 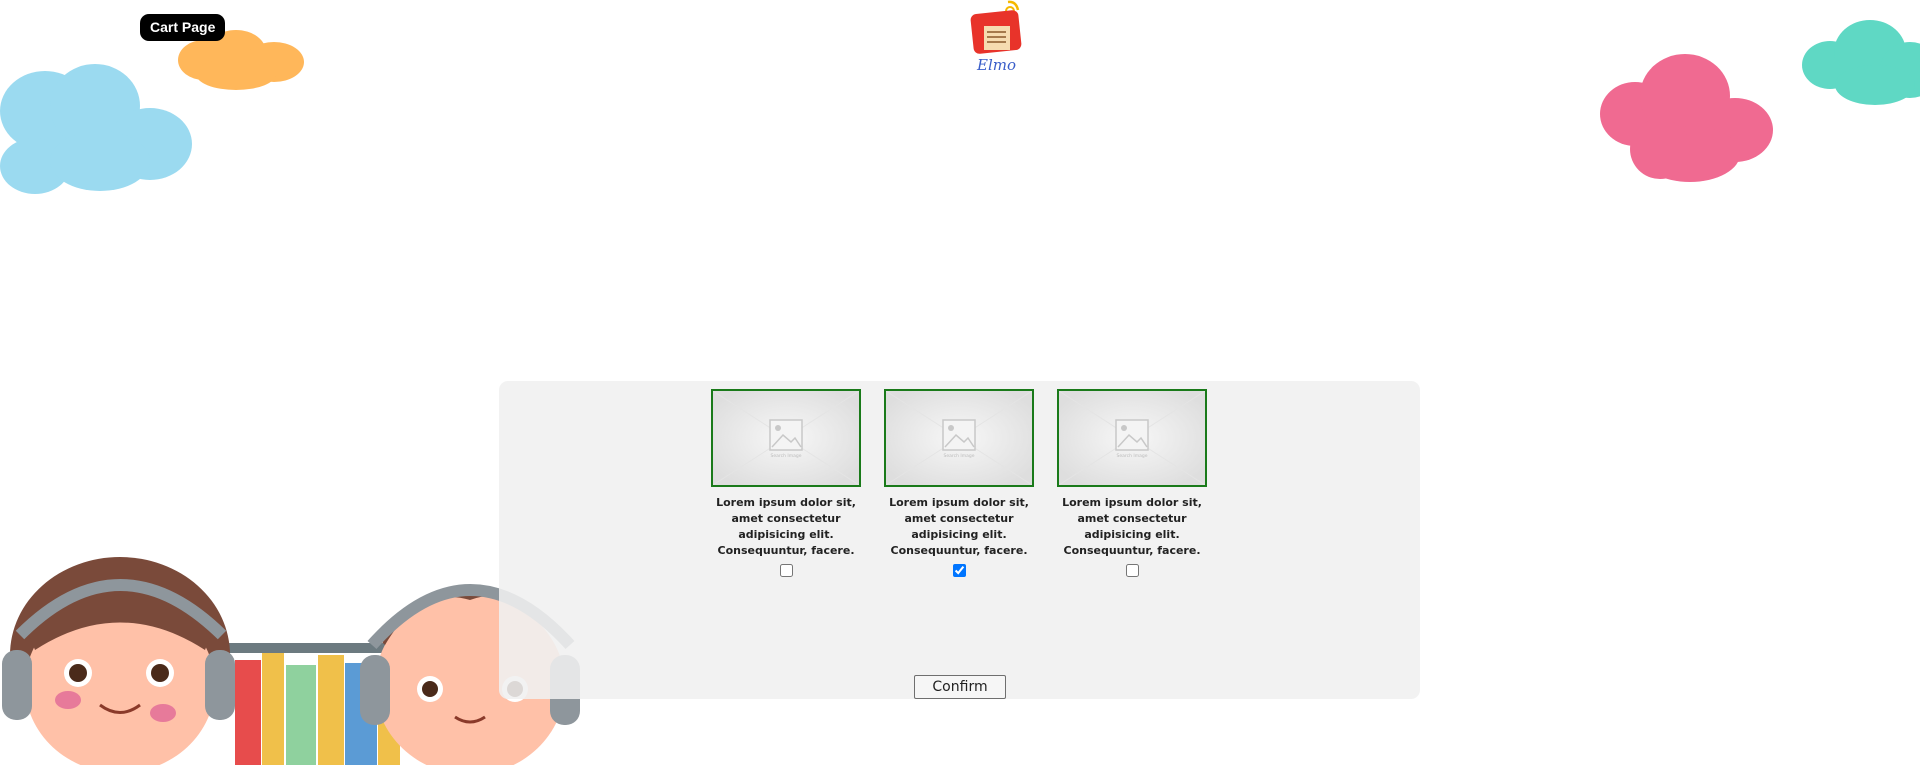 I want to click on confirm-button: Confirm, so click(x=960, y=687).